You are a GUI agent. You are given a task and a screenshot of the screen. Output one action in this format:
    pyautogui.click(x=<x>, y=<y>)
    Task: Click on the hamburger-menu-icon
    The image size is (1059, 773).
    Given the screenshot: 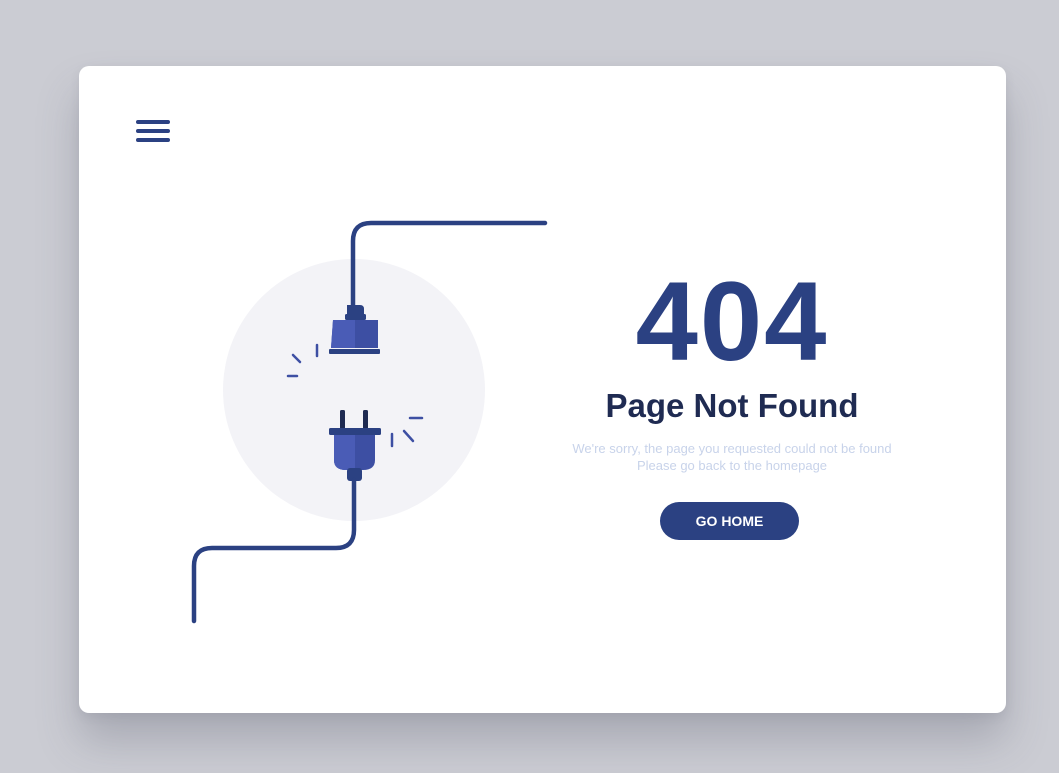 What is the action you would take?
    pyautogui.click(x=153, y=131)
    